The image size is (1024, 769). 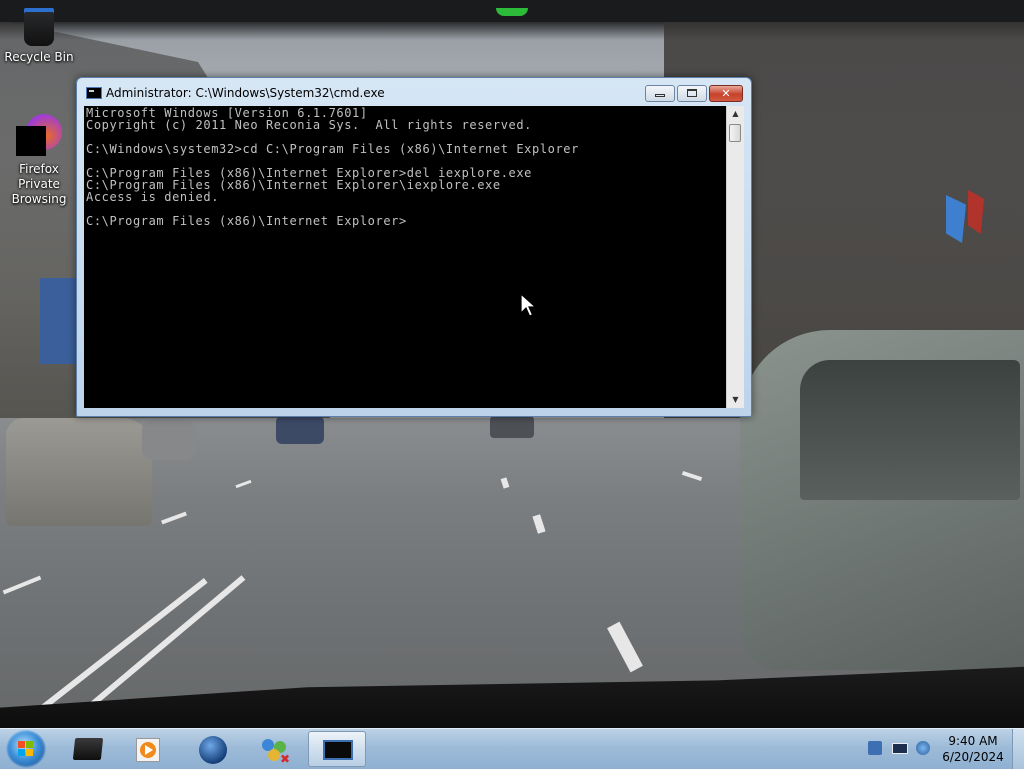 I want to click on desktop-icon-label: Firefox Private Browsing, so click(x=39, y=184).